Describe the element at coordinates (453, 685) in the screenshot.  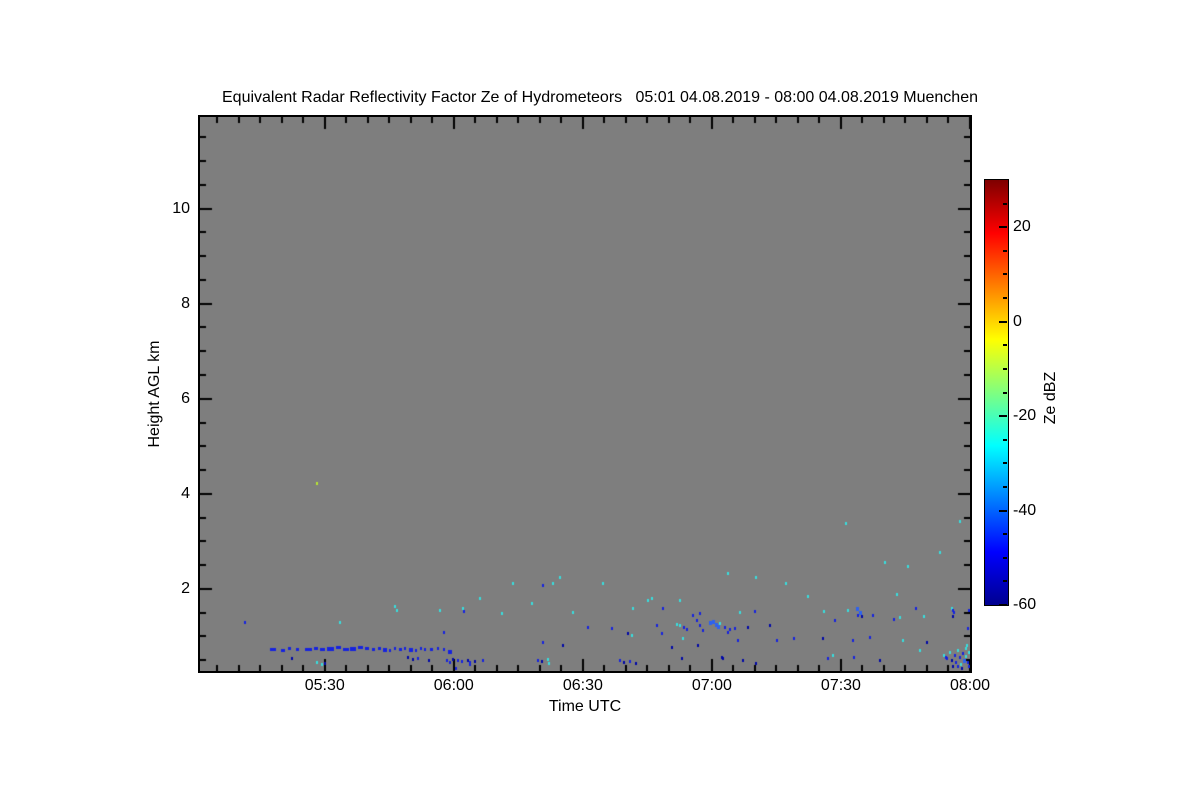
I see `x-tick-label: 06:00` at that location.